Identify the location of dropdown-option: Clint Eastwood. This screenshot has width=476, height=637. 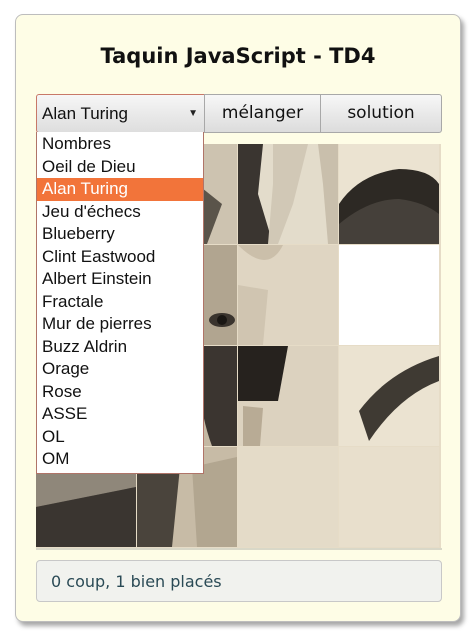
(120, 257).